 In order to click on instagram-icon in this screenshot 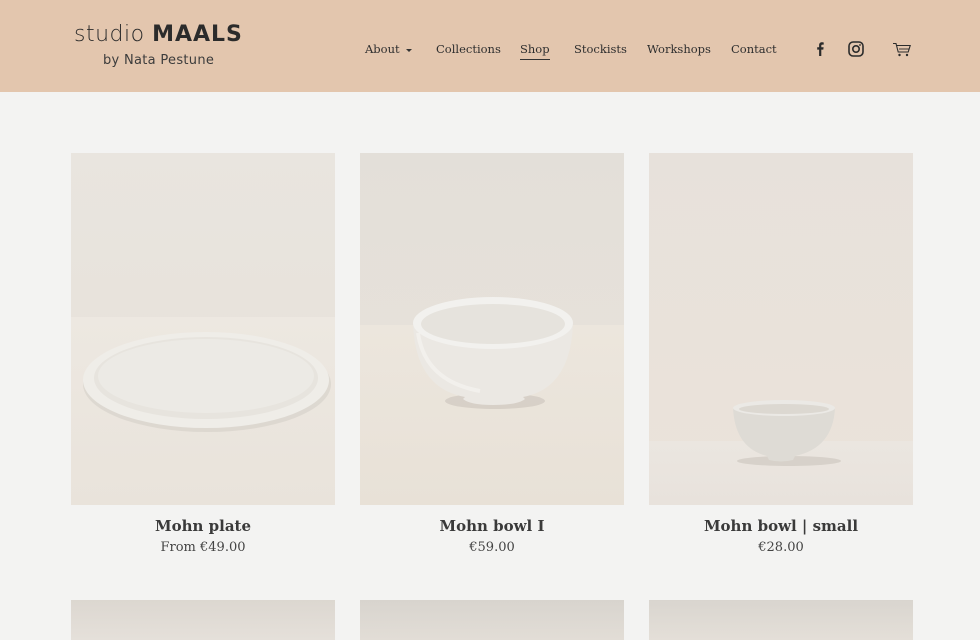, I will do `click(856, 49)`.